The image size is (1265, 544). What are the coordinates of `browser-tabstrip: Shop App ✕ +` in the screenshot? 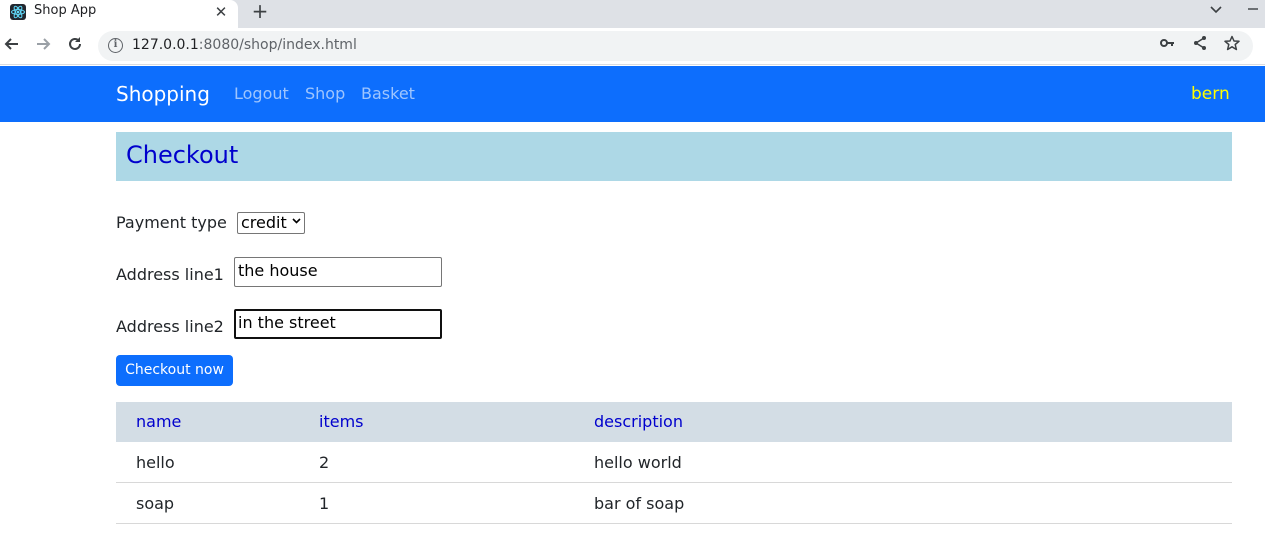 It's located at (632, 14).